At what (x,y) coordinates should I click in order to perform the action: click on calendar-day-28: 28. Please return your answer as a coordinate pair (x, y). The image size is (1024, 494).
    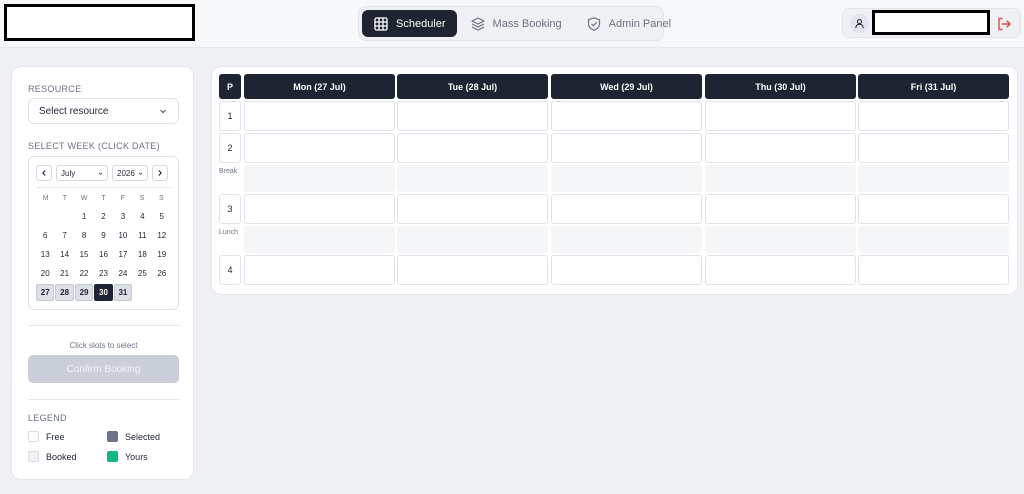
    Looking at the image, I should click on (64, 292).